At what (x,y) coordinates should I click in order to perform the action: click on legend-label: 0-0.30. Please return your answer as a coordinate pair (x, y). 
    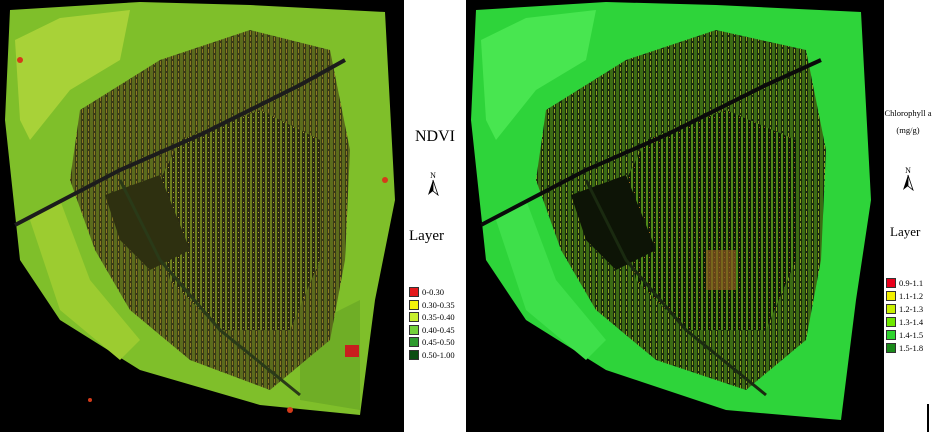
    Looking at the image, I should click on (433, 292).